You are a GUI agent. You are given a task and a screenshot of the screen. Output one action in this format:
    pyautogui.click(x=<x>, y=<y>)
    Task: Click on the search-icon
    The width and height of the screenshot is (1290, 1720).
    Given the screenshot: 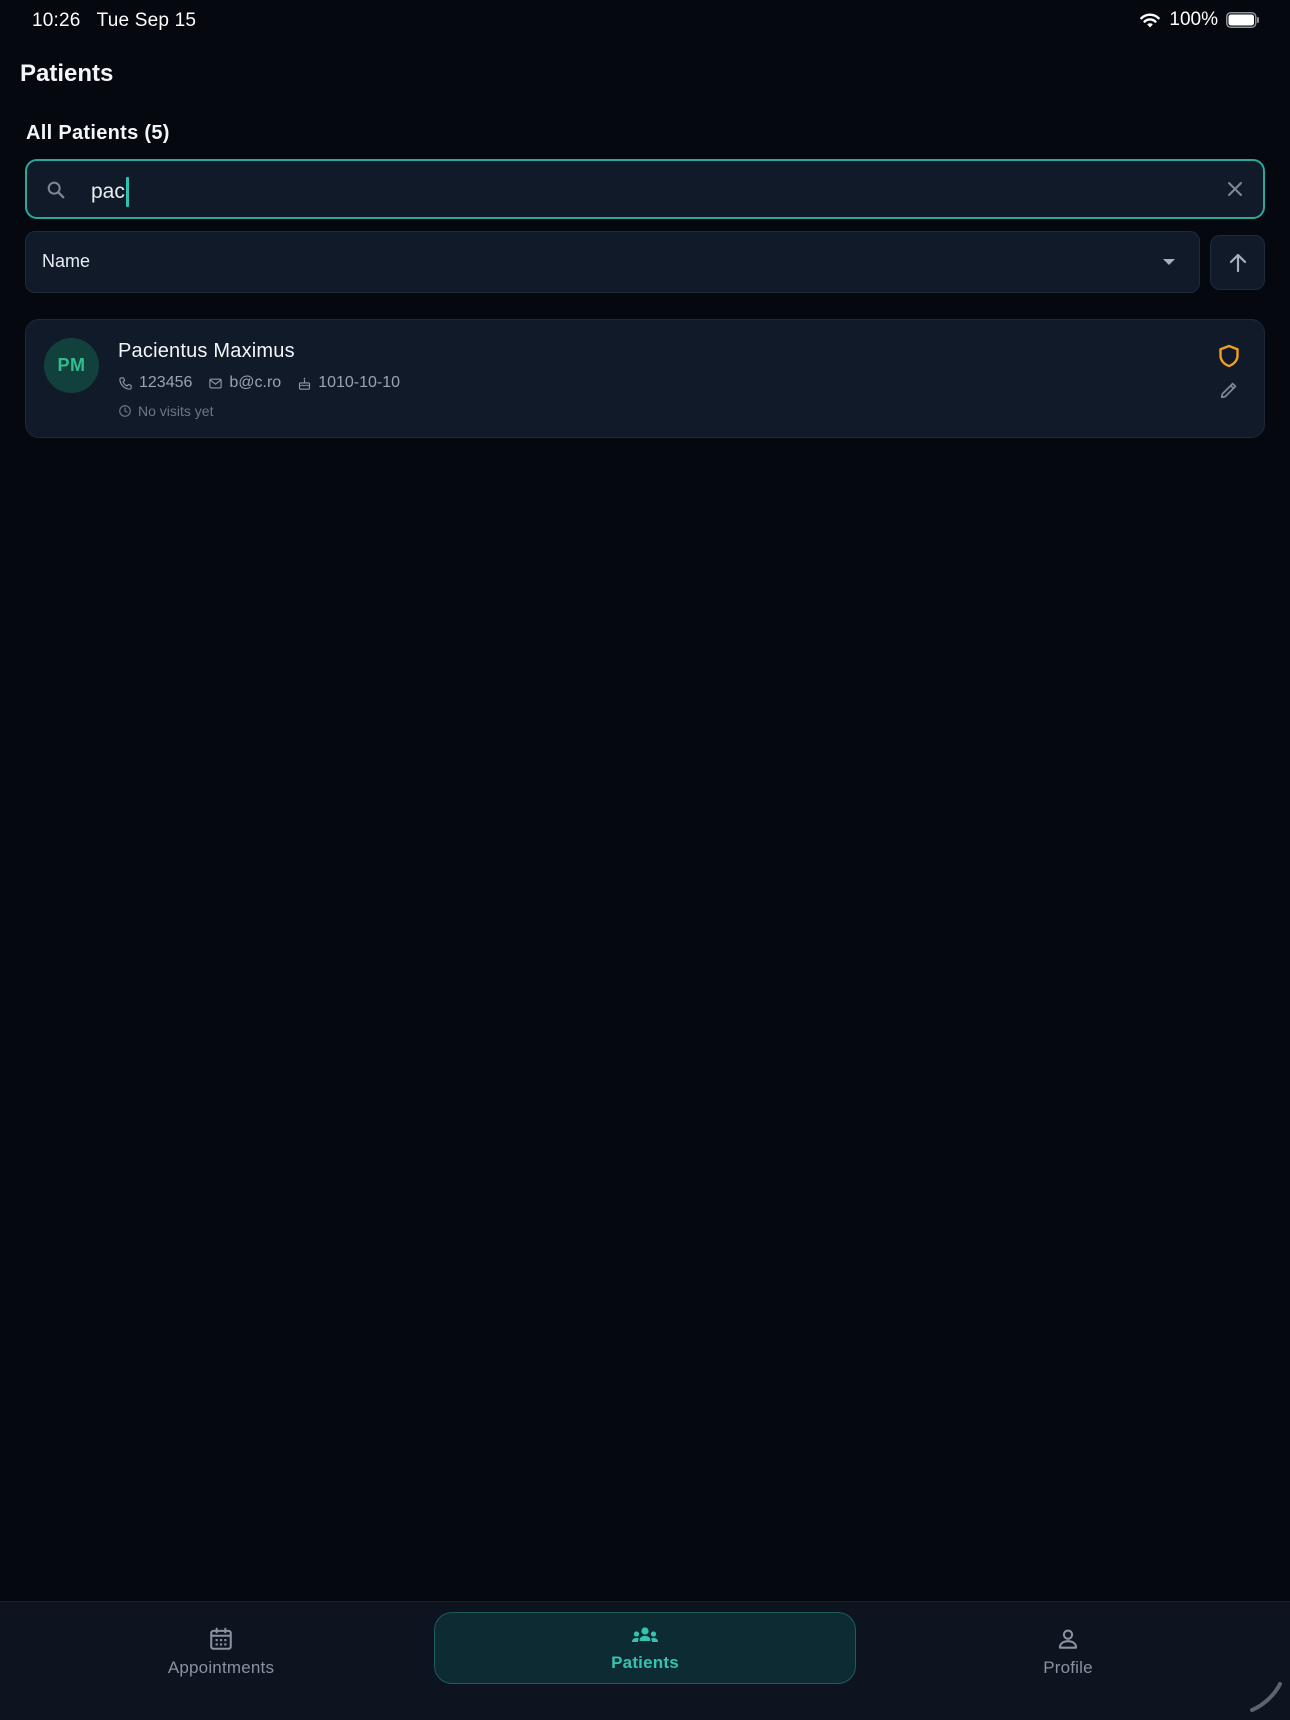 What is the action you would take?
    pyautogui.click(x=56, y=192)
    